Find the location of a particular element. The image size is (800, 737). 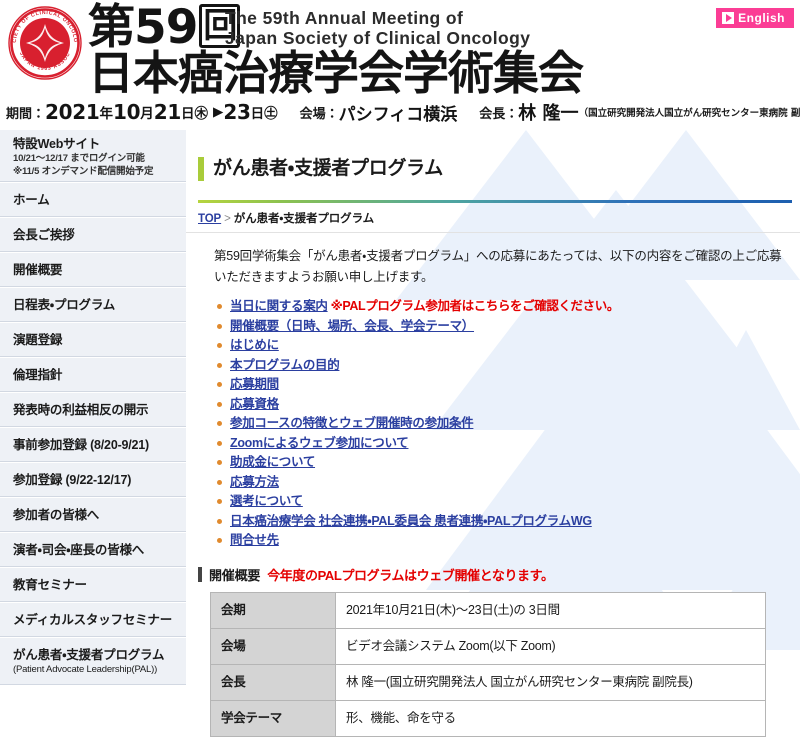

sidebar-item-6: 倫理指針 is located at coordinates (93, 375).